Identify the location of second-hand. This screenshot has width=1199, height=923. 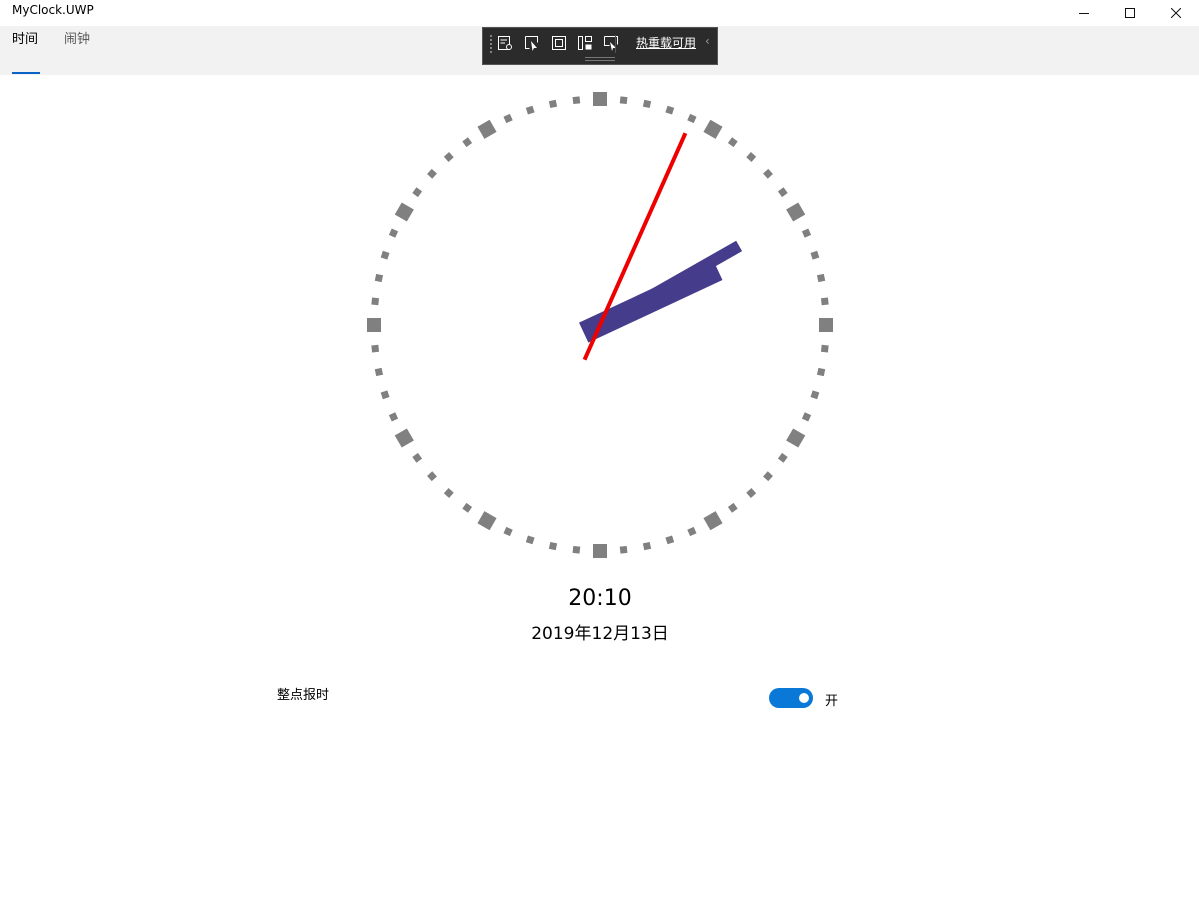
(635, 246).